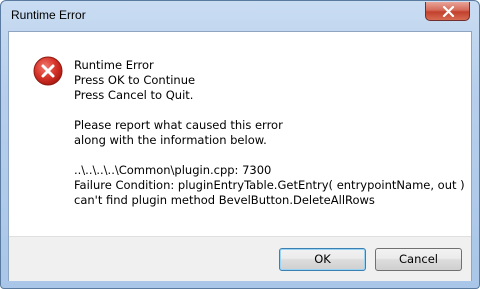 The image size is (480, 289). What do you see at coordinates (178, 125) in the screenshot?
I see `message-line-report: Please report what caused this error` at bounding box center [178, 125].